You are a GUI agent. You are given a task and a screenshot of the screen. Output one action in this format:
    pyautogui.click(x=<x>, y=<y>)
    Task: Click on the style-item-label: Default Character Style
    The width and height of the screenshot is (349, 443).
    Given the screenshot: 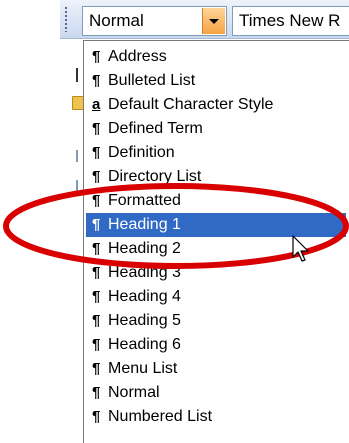 What is the action you would take?
    pyautogui.click(x=191, y=104)
    